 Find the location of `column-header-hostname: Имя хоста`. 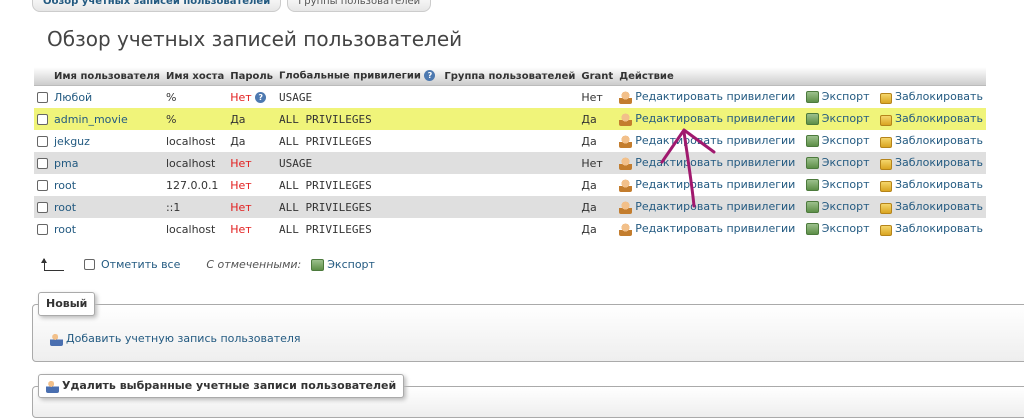

column-header-hostname: Имя хоста is located at coordinates (195, 76).